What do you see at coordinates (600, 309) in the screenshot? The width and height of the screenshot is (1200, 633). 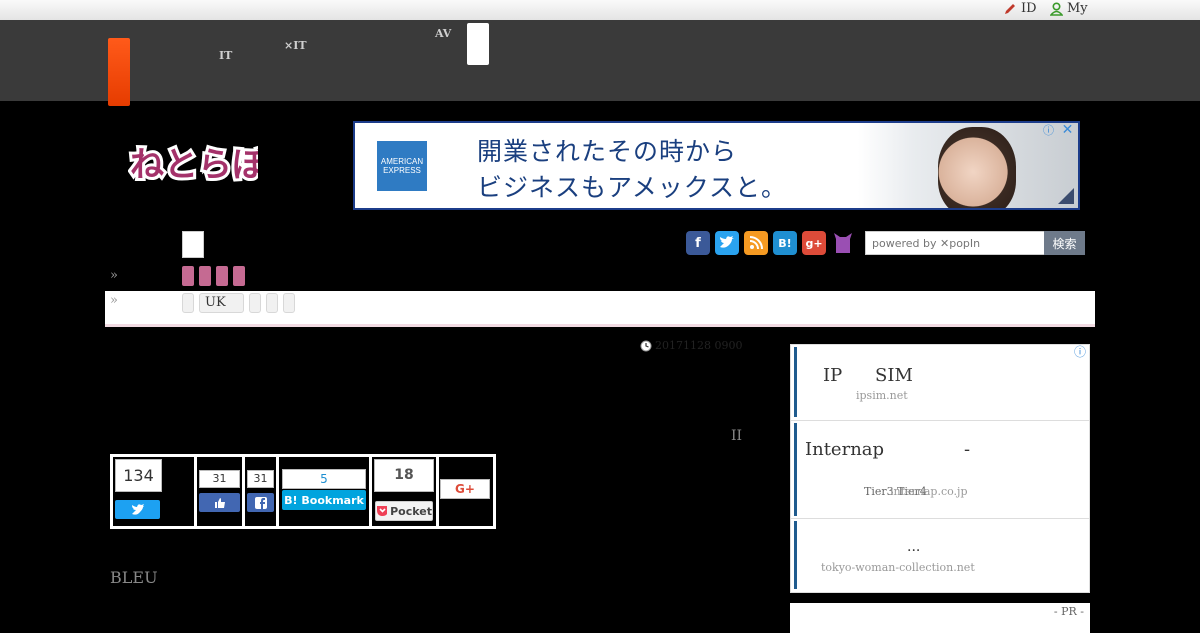 I see `sub-navigation: » UK` at bounding box center [600, 309].